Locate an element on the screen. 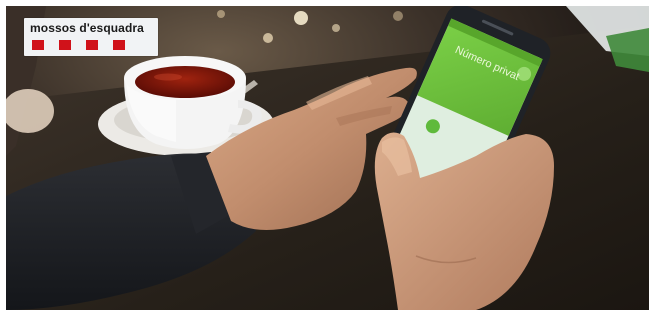 Image resolution: width=655 pixels, height=316 pixels. tea-reflection is located at coordinates (168, 77).